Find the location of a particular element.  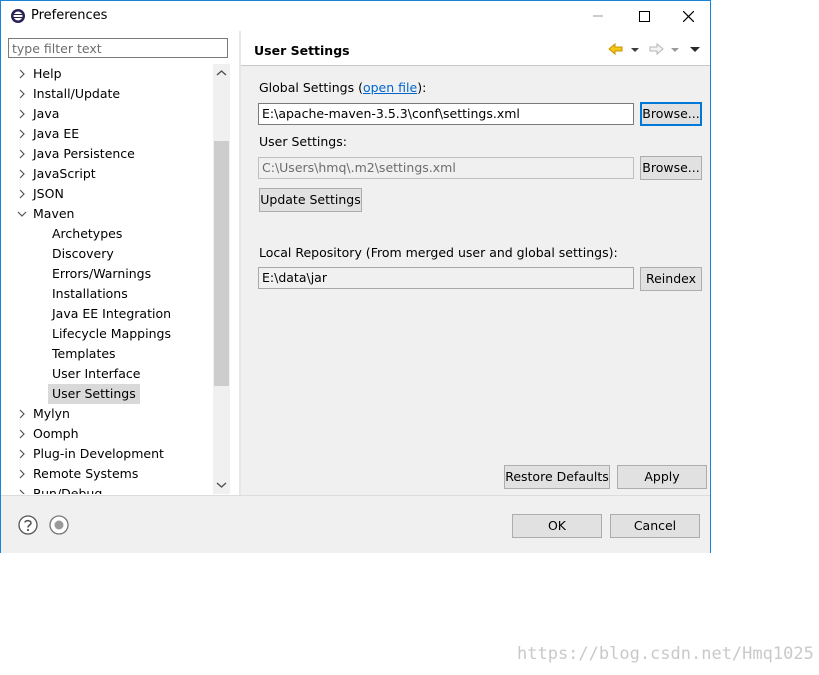

scroll-down-icon is located at coordinates (221, 485).